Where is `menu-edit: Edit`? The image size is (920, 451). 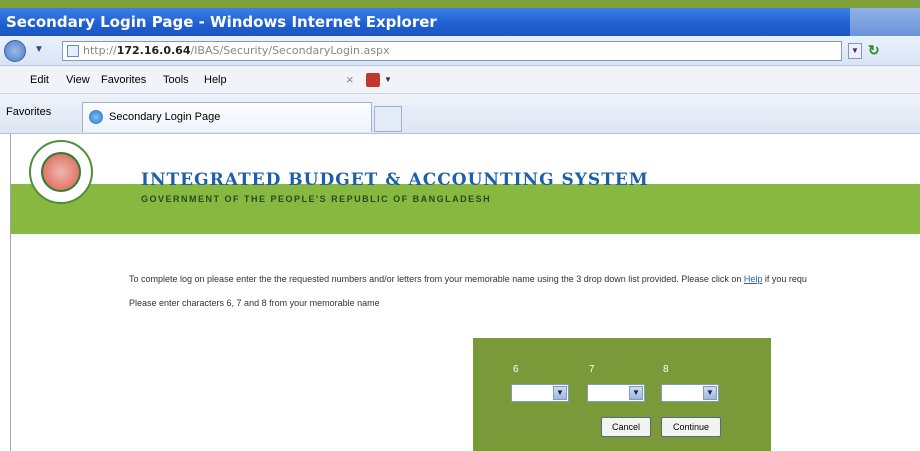 menu-edit: Edit is located at coordinates (39, 80).